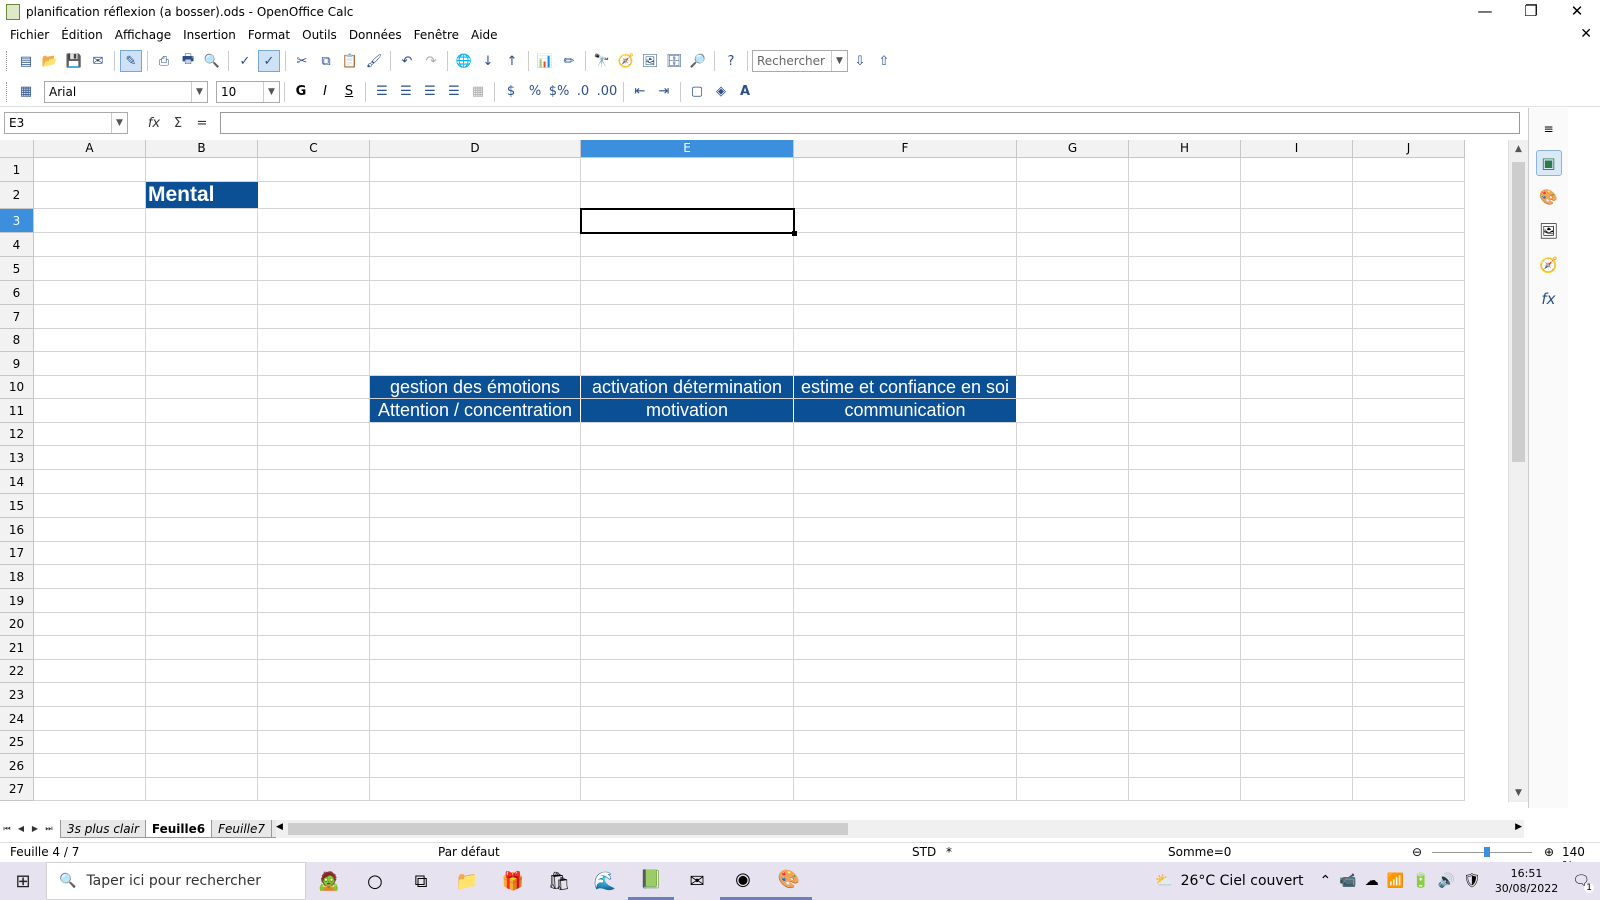 This screenshot has height=900, width=1600. I want to click on chevron-down-icon: ▼, so click(119, 123).